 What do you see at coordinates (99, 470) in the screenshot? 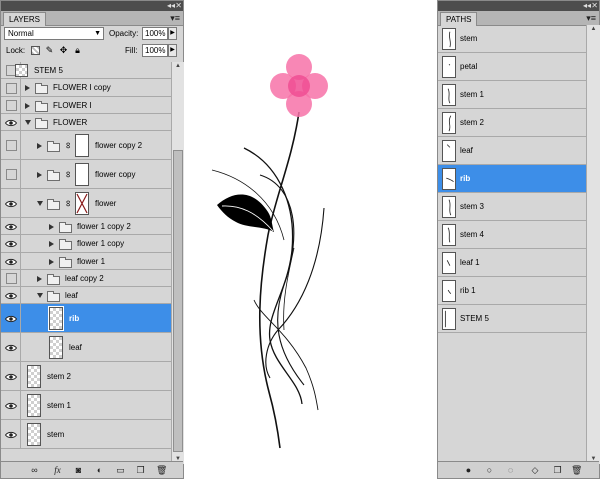
I see `adjustment-layer-icon: ◐` at bounding box center [99, 470].